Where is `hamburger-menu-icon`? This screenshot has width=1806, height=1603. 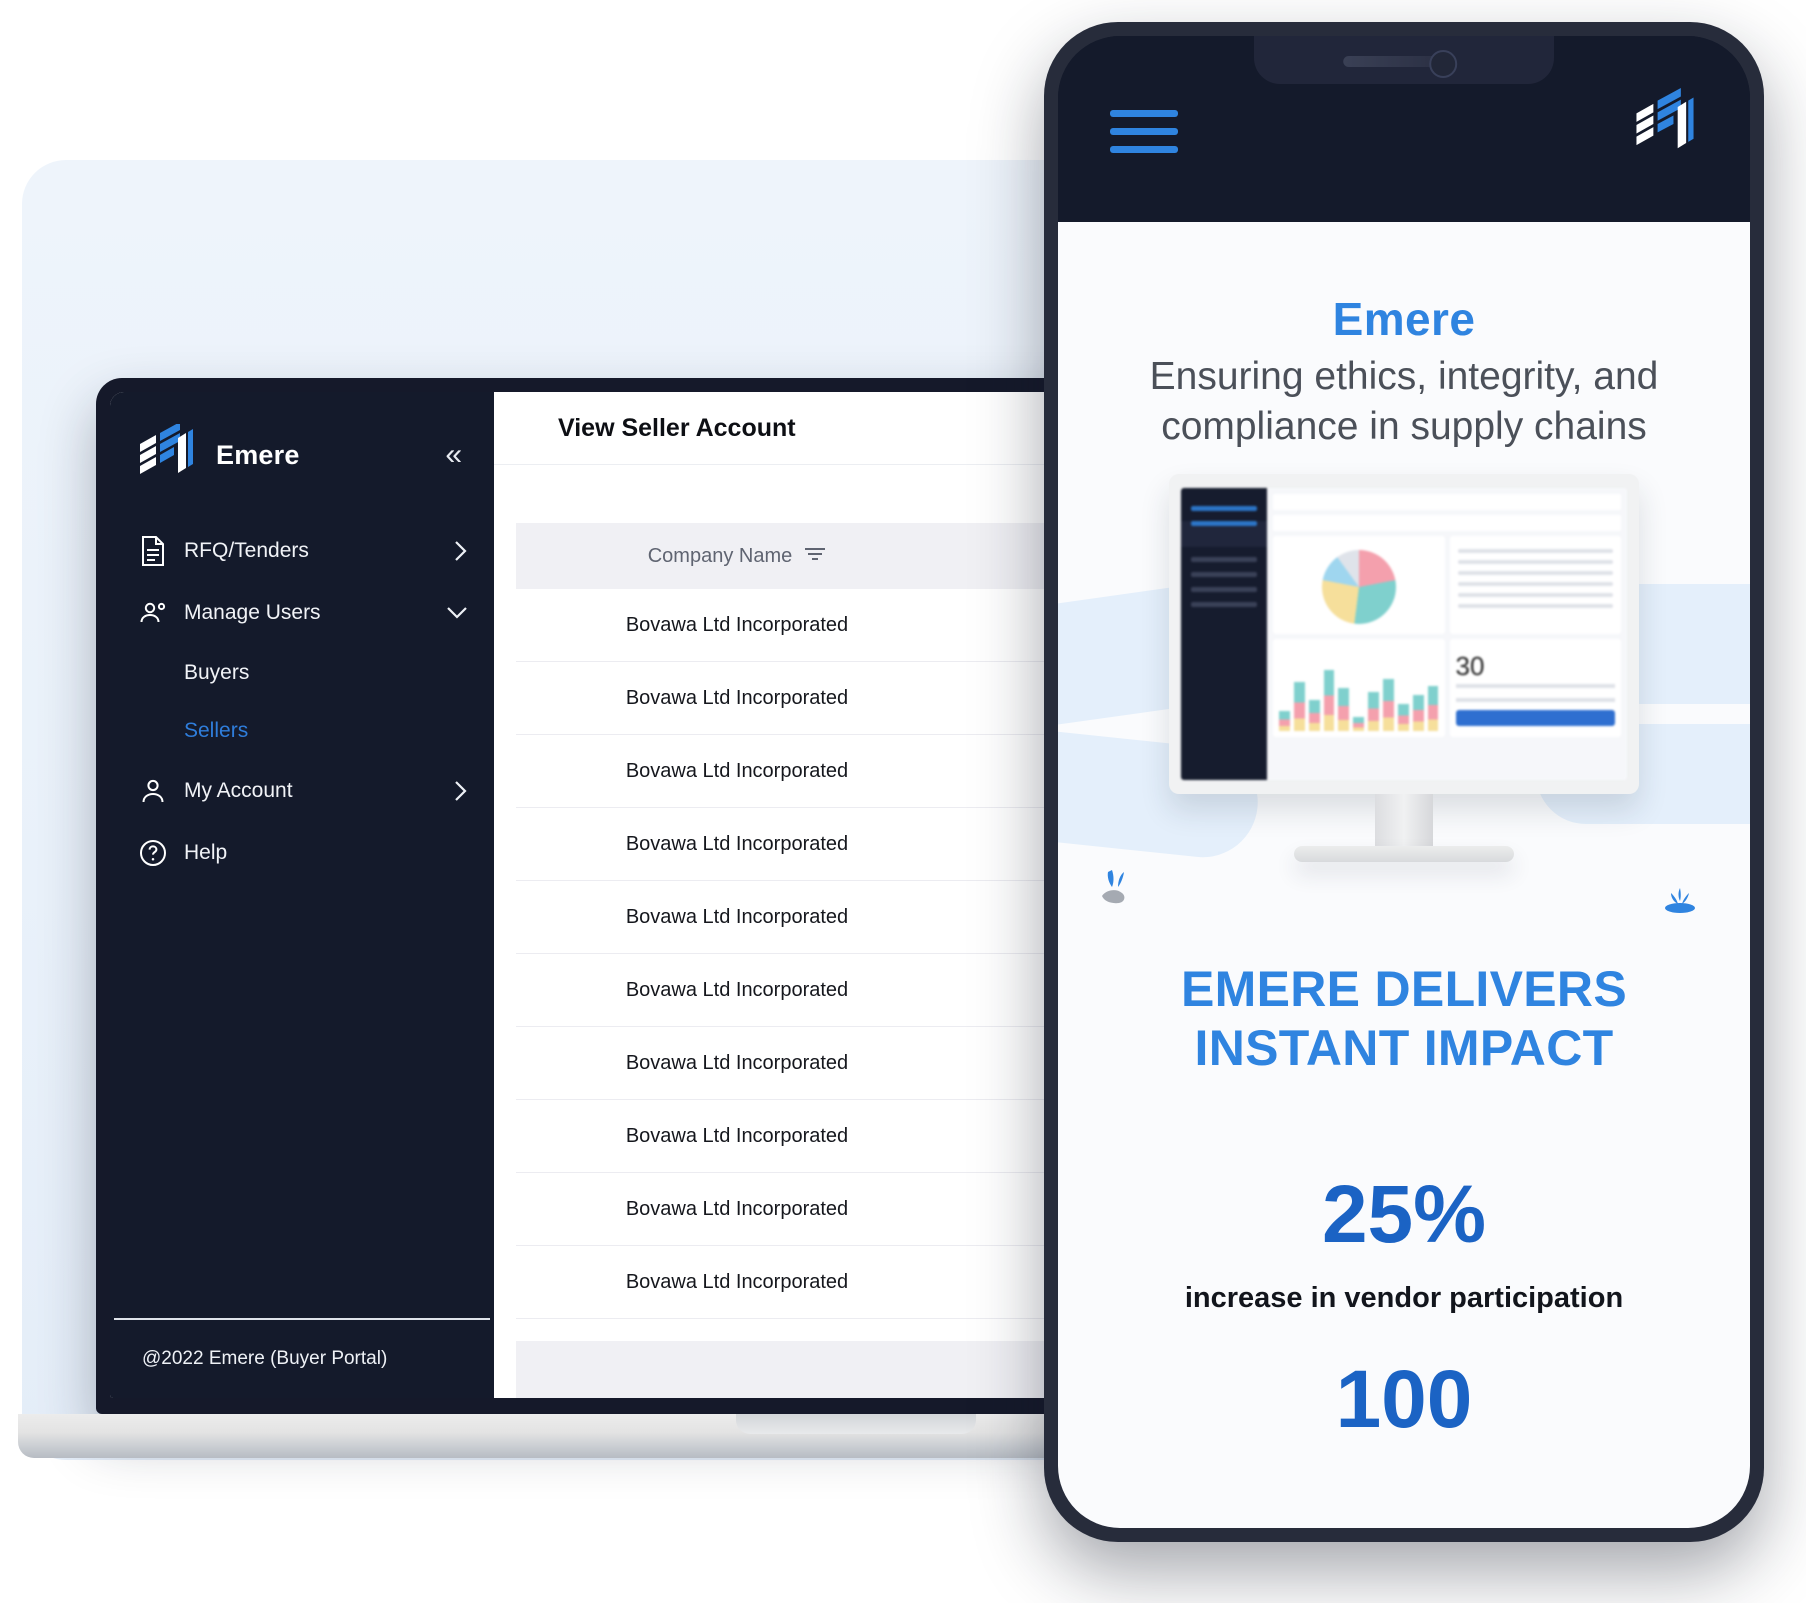
hamburger-menu-icon is located at coordinates (1144, 137).